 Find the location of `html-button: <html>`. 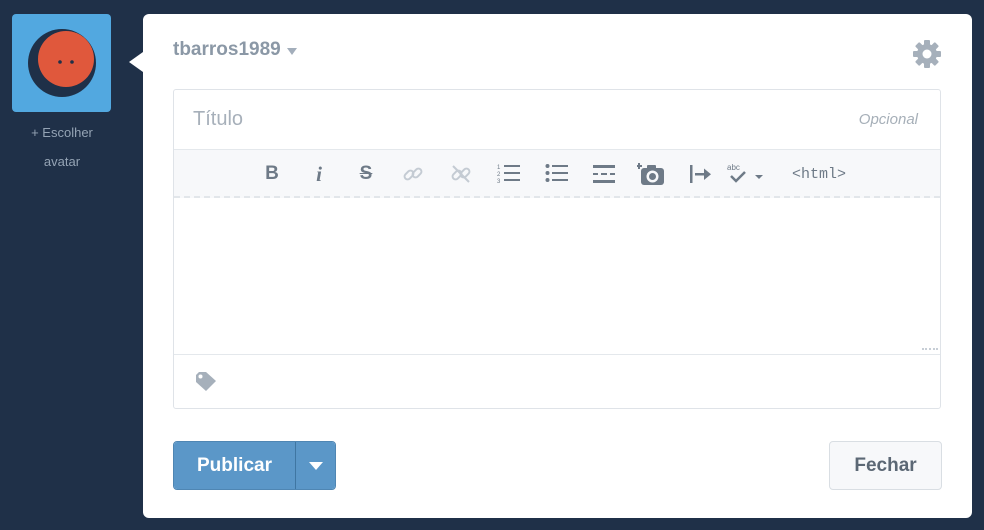

html-button: <html> is located at coordinates (819, 174).